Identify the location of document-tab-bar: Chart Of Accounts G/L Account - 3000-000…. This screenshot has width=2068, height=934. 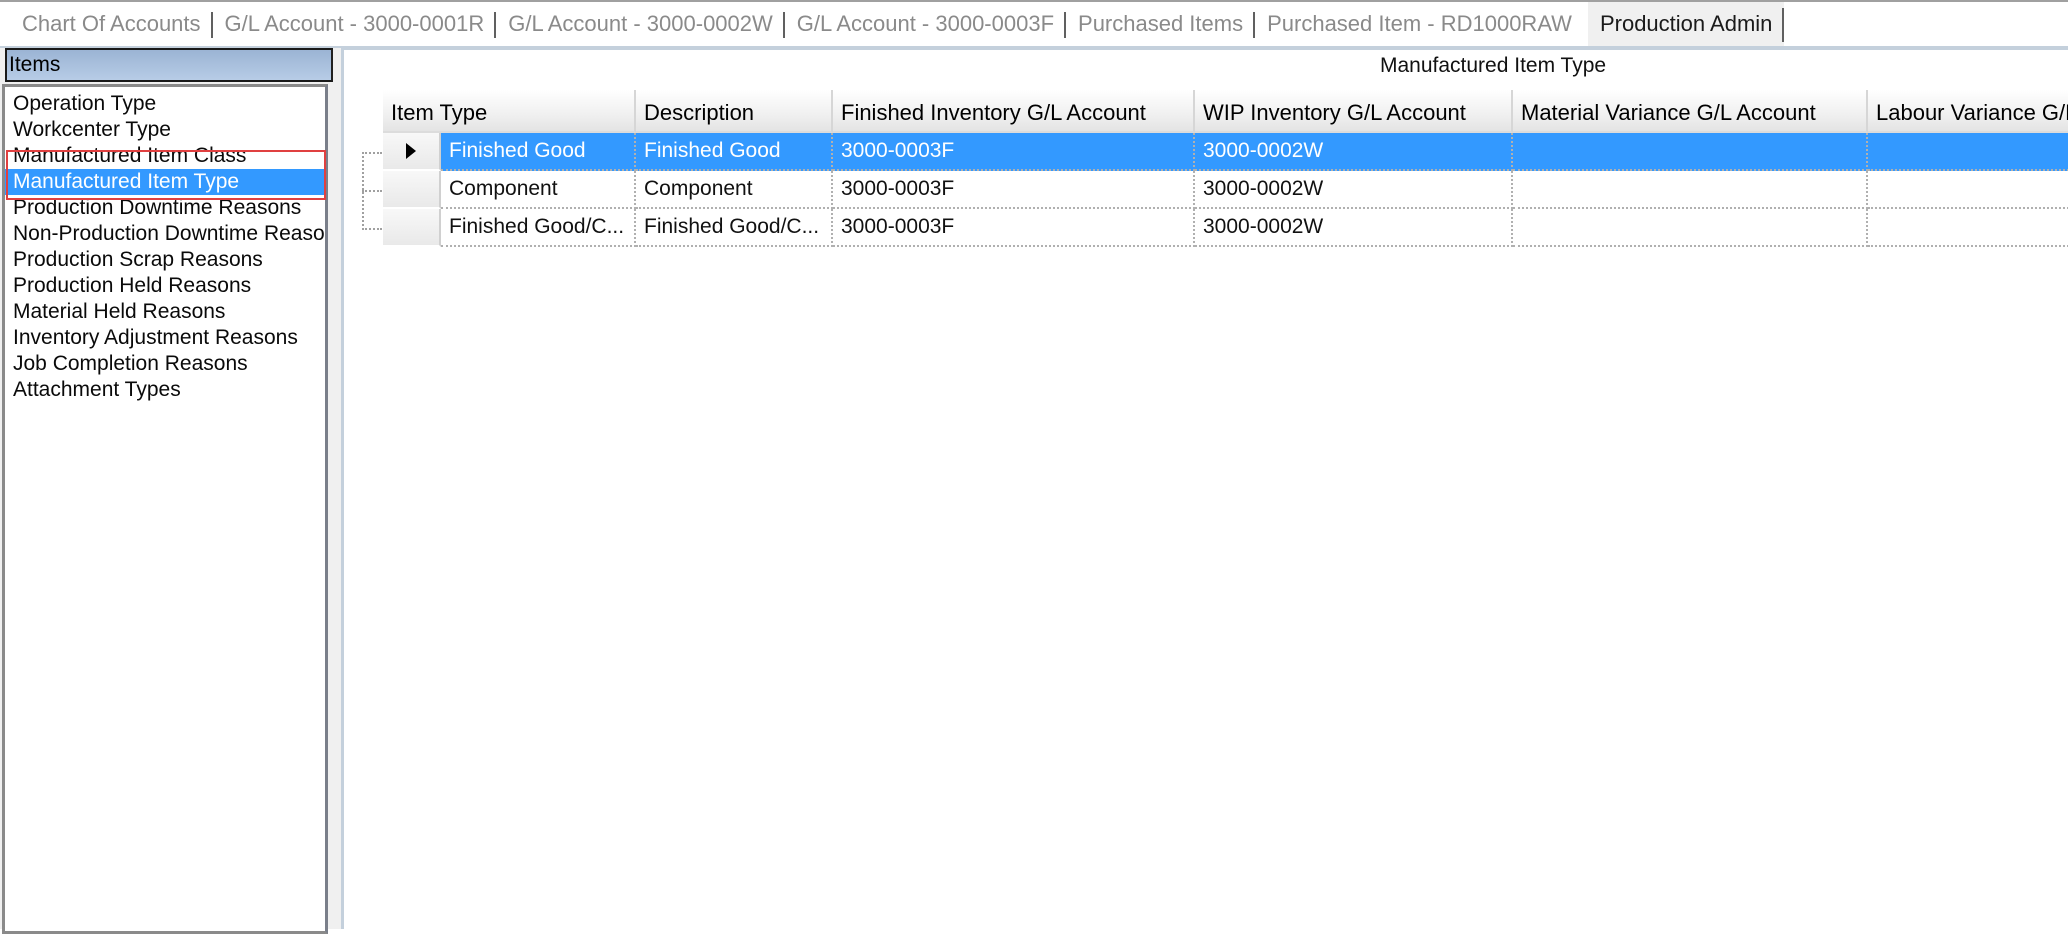
(1034, 25).